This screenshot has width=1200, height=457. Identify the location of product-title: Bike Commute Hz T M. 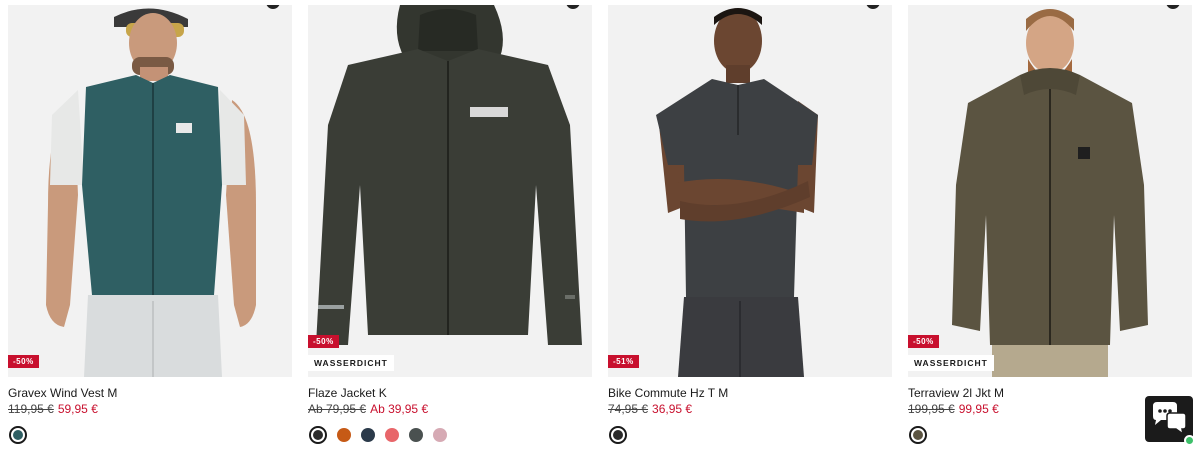
(668, 393).